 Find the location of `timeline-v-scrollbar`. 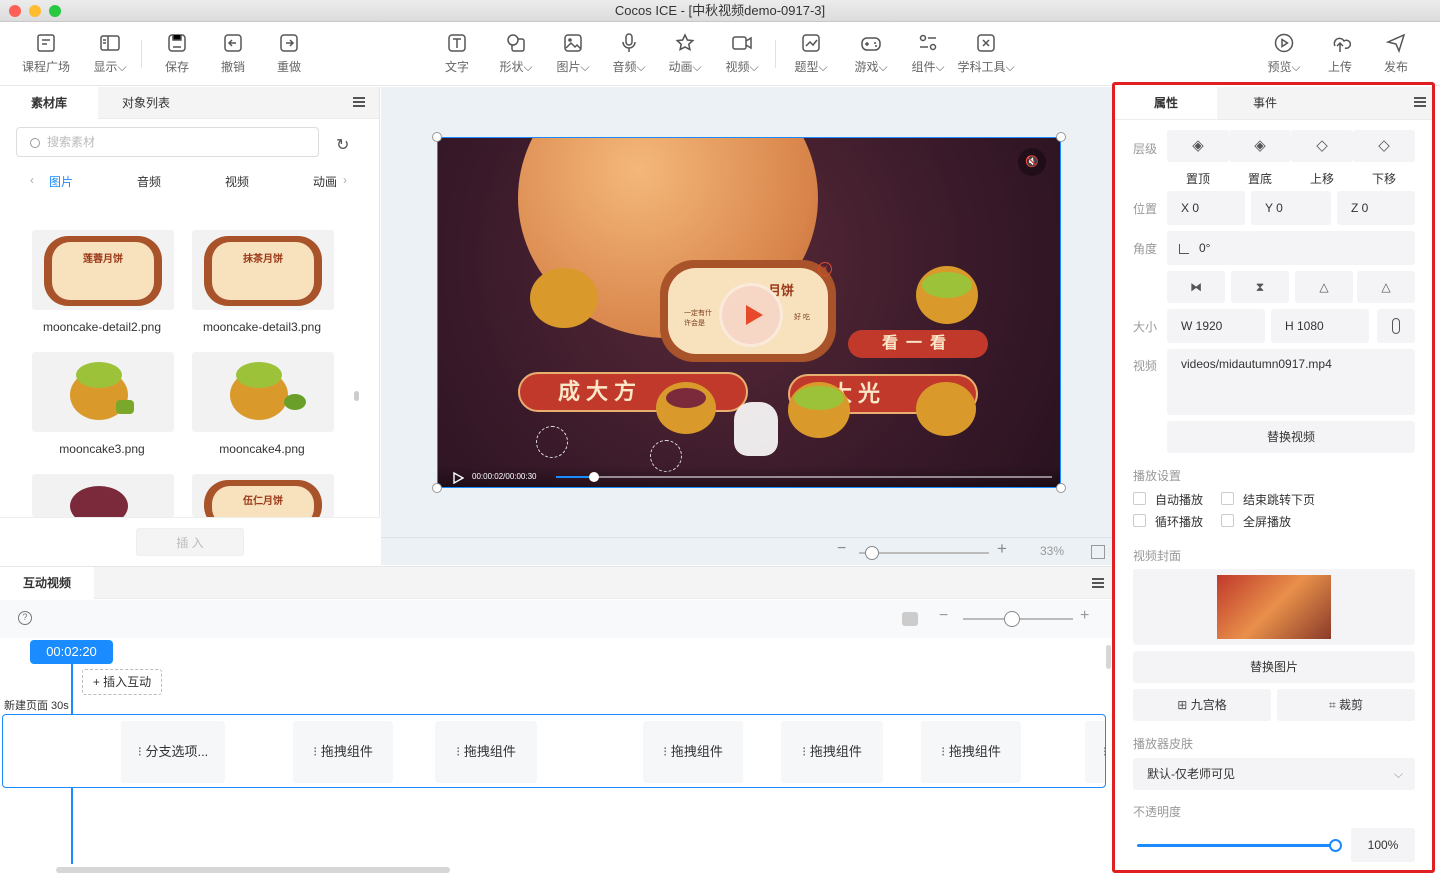

timeline-v-scrollbar is located at coordinates (1108, 657).